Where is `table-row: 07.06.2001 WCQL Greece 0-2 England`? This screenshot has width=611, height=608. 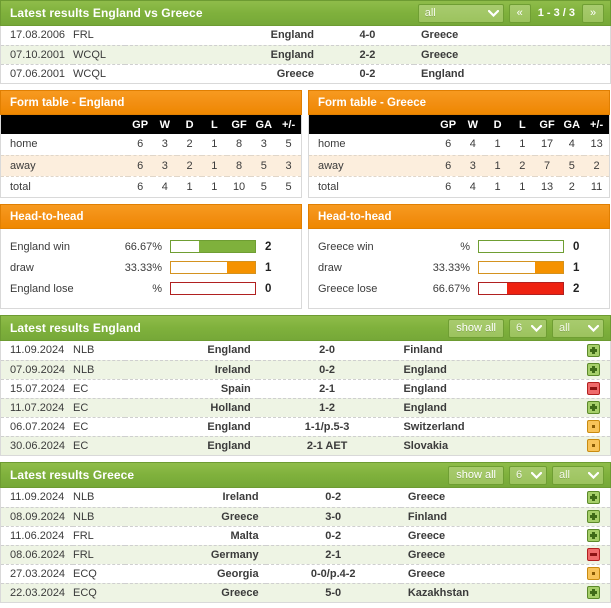
table-row: 07.06.2001 WCQL Greece 0-2 England is located at coordinates (305, 73).